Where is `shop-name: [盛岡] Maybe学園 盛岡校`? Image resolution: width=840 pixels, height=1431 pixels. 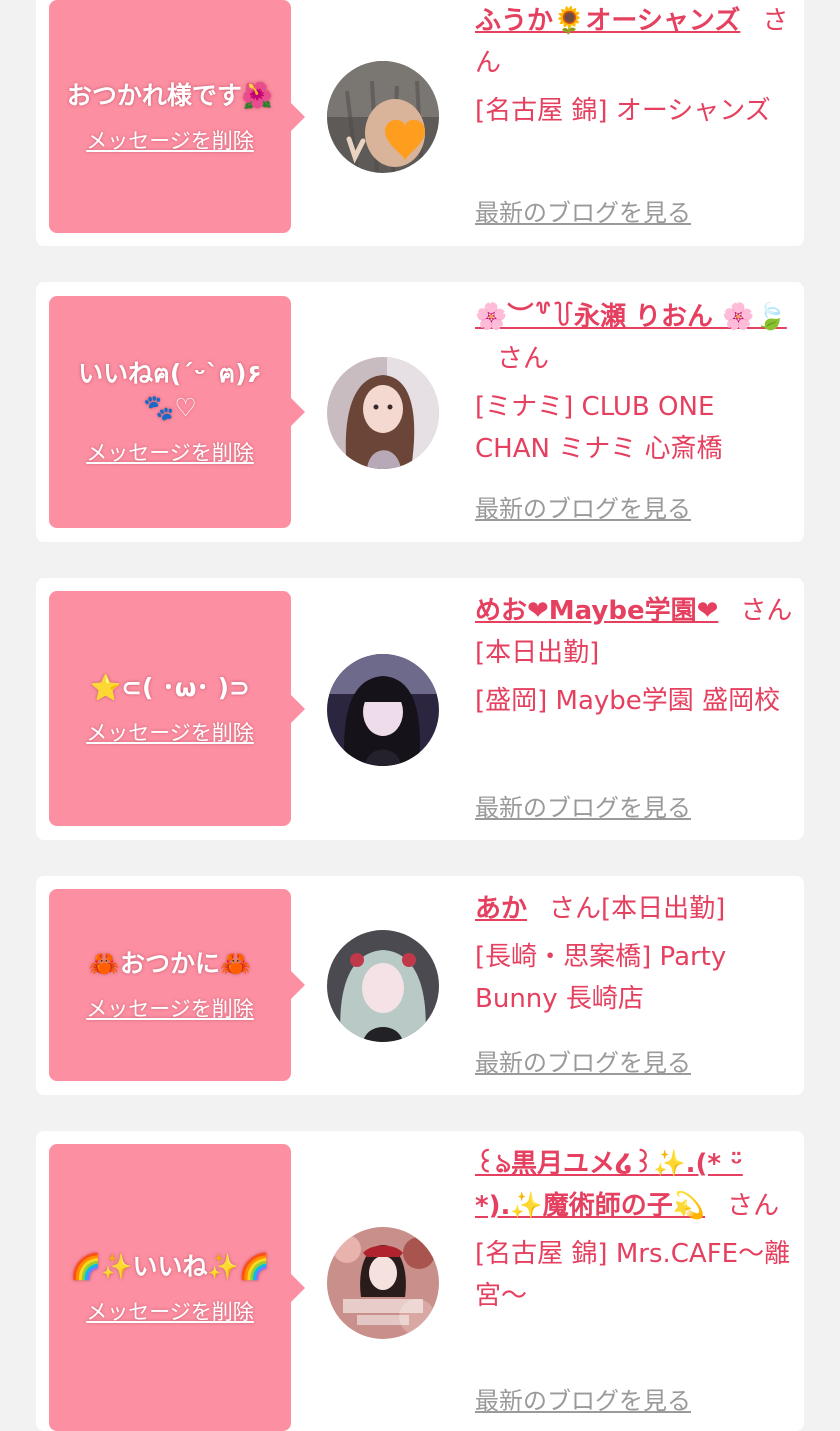
shop-name: [盛岡] Maybe学園 盛岡校 is located at coordinates (628, 701).